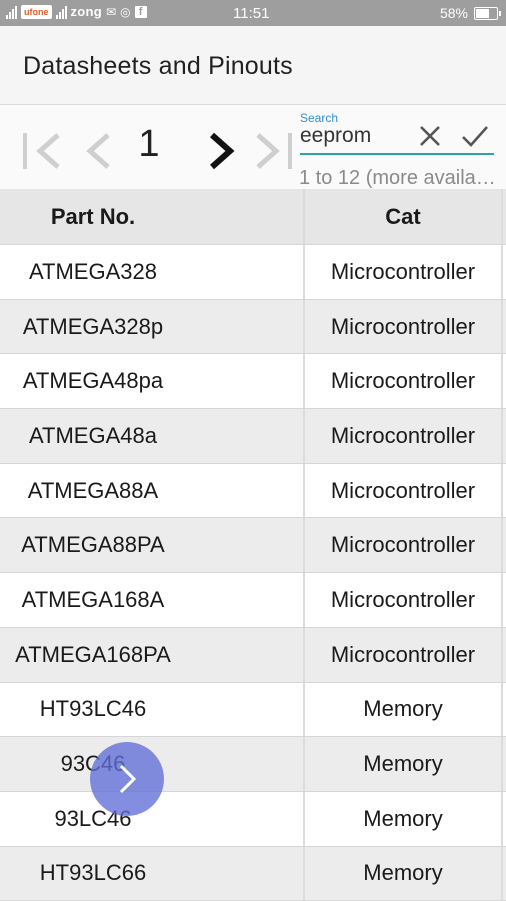 The image size is (506, 901). What do you see at coordinates (253, 327) in the screenshot?
I see `table-row: ATMEGA328p Microcontroller` at bounding box center [253, 327].